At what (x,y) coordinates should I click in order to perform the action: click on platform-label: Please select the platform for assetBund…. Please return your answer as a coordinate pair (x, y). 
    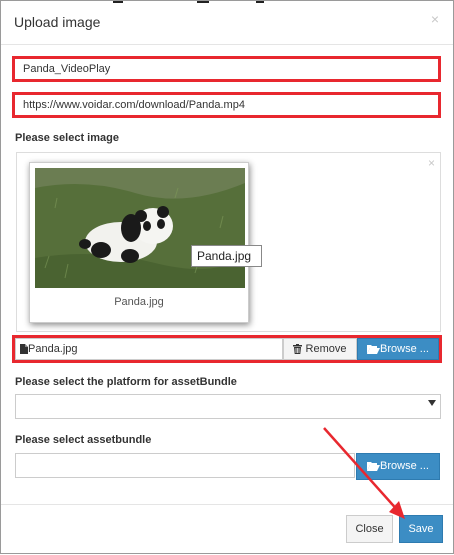
    Looking at the image, I should click on (126, 382).